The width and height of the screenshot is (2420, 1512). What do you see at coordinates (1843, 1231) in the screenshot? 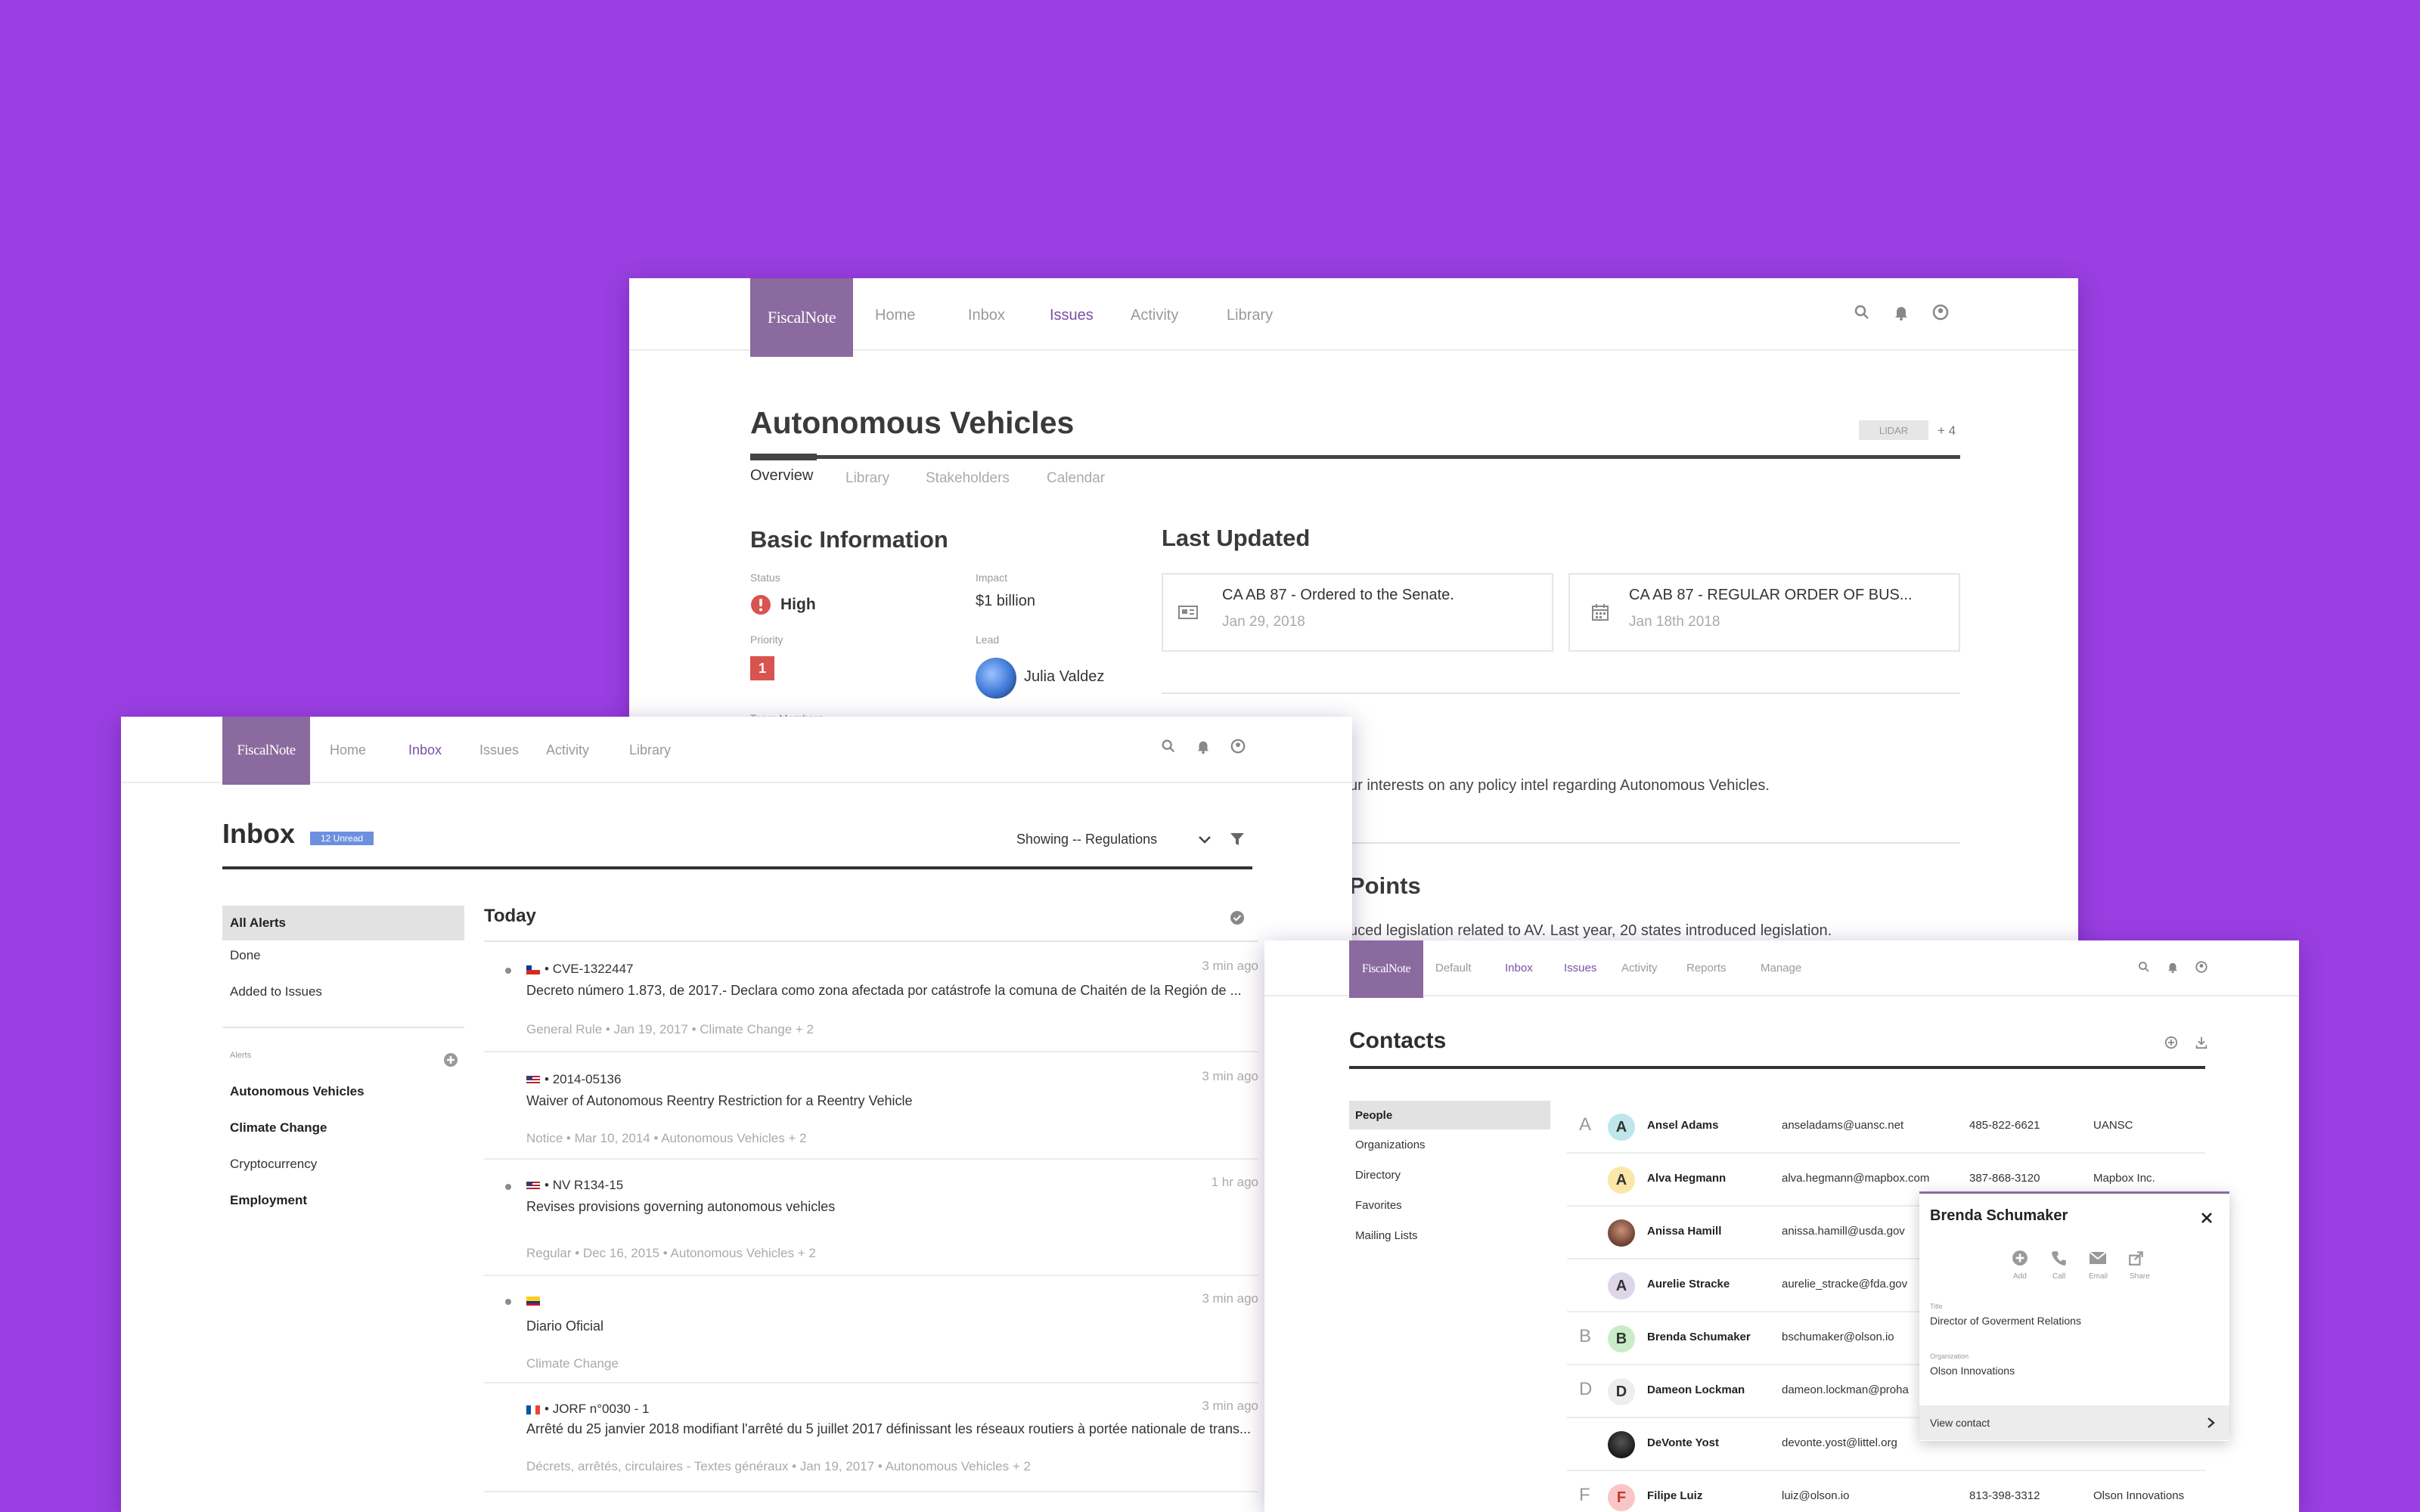
I see `contact-email: anissa.hamill@usda.gov` at bounding box center [1843, 1231].